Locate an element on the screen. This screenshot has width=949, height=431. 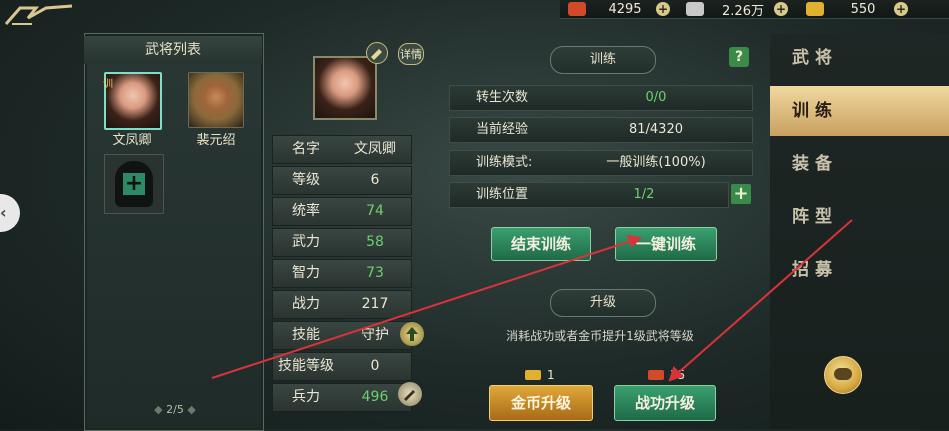
plus-icon: + is located at coordinates (134, 183).